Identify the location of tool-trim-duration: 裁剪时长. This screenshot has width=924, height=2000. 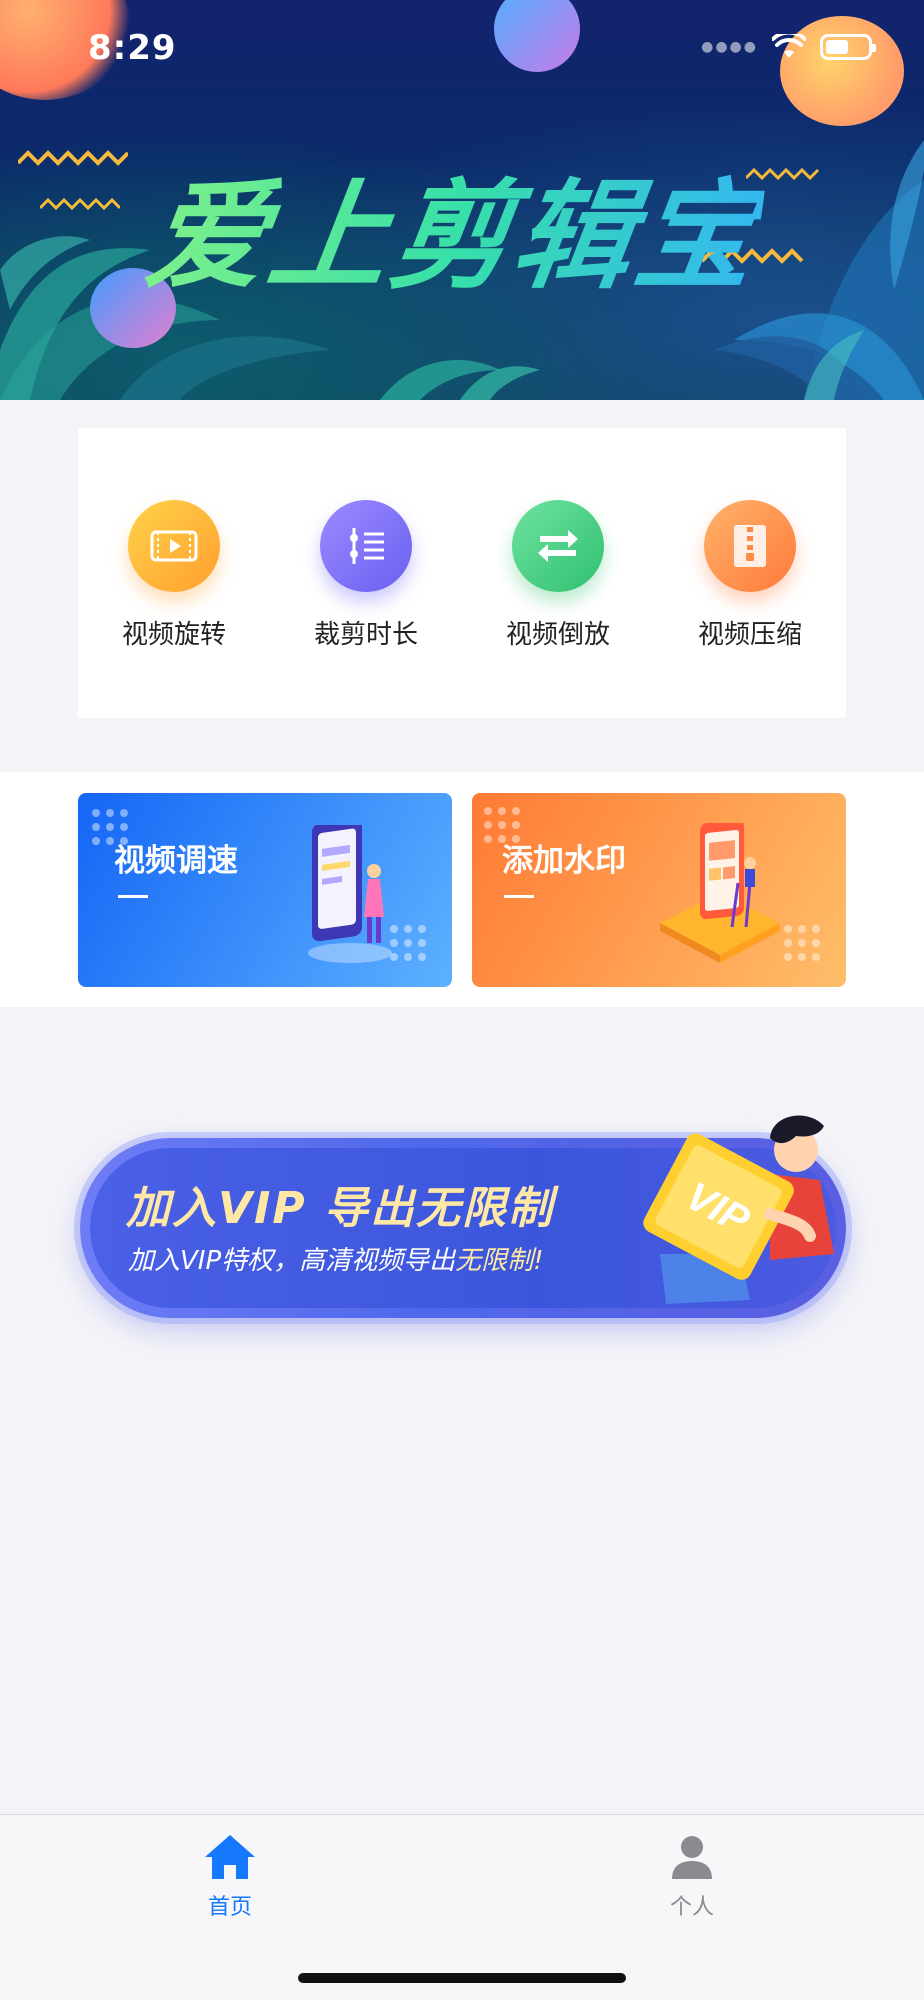
(366, 575).